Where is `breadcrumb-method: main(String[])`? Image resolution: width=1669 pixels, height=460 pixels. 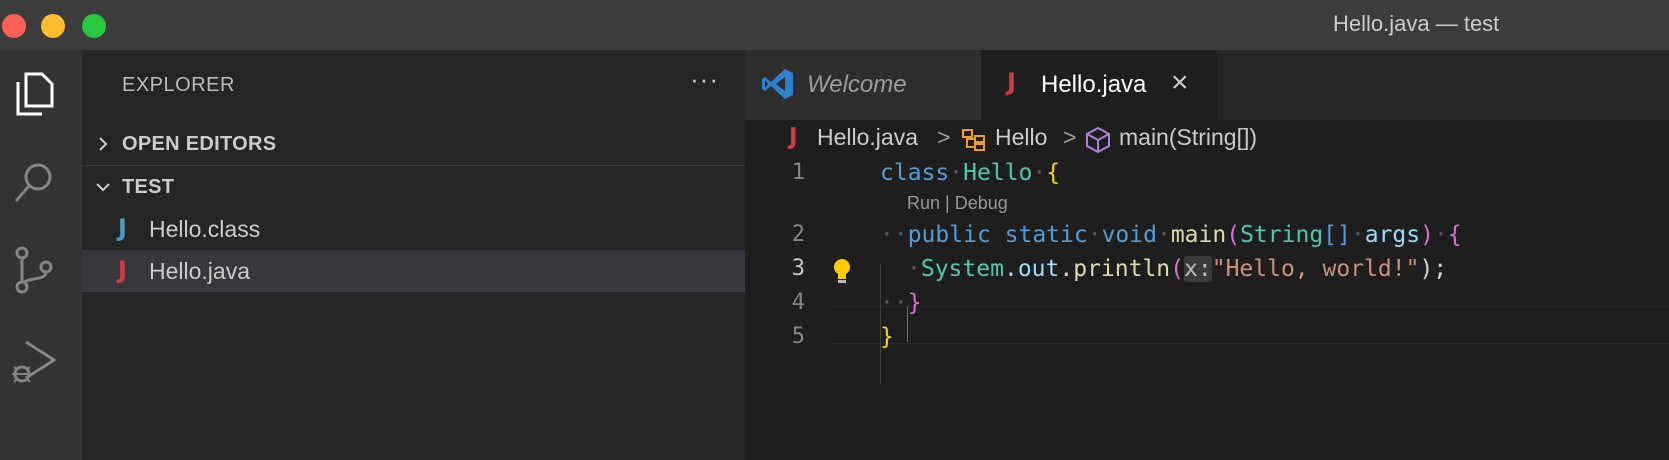
breadcrumb-method: main(String[]) is located at coordinates (1188, 137).